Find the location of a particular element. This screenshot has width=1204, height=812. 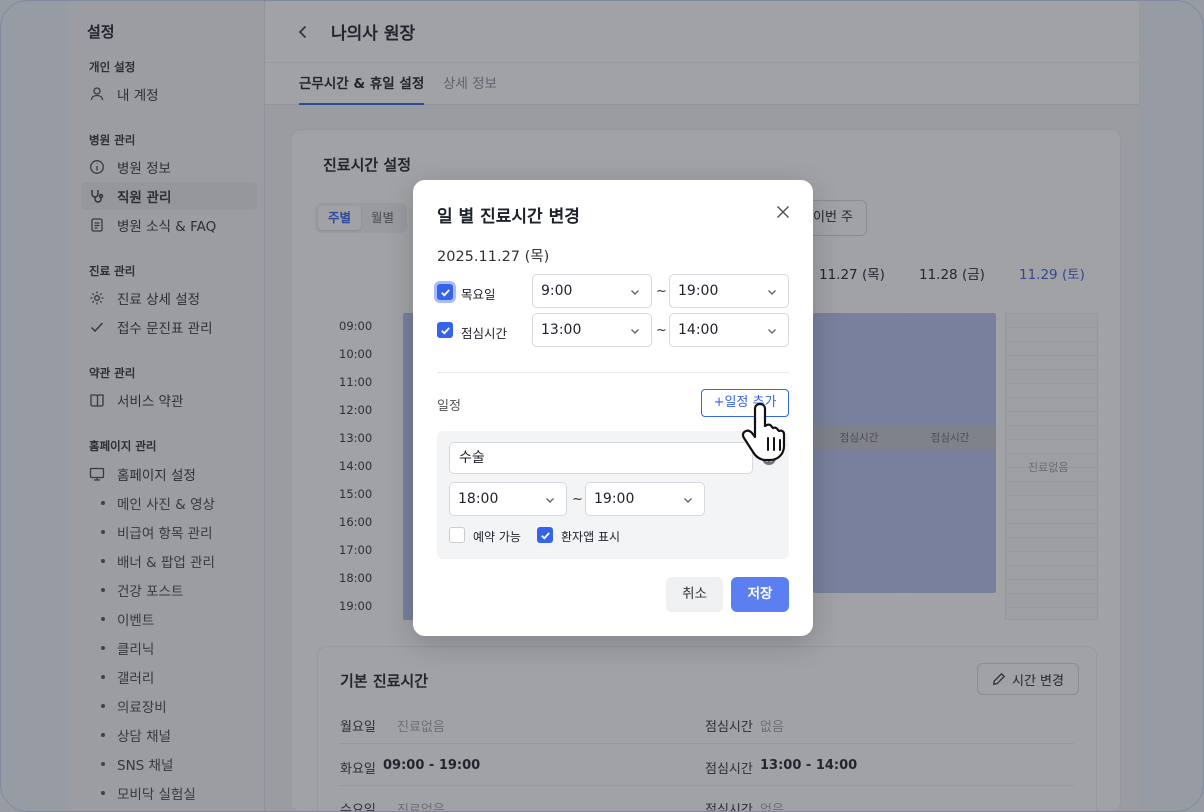

lunch-end-value: 14:00 is located at coordinates (698, 330).